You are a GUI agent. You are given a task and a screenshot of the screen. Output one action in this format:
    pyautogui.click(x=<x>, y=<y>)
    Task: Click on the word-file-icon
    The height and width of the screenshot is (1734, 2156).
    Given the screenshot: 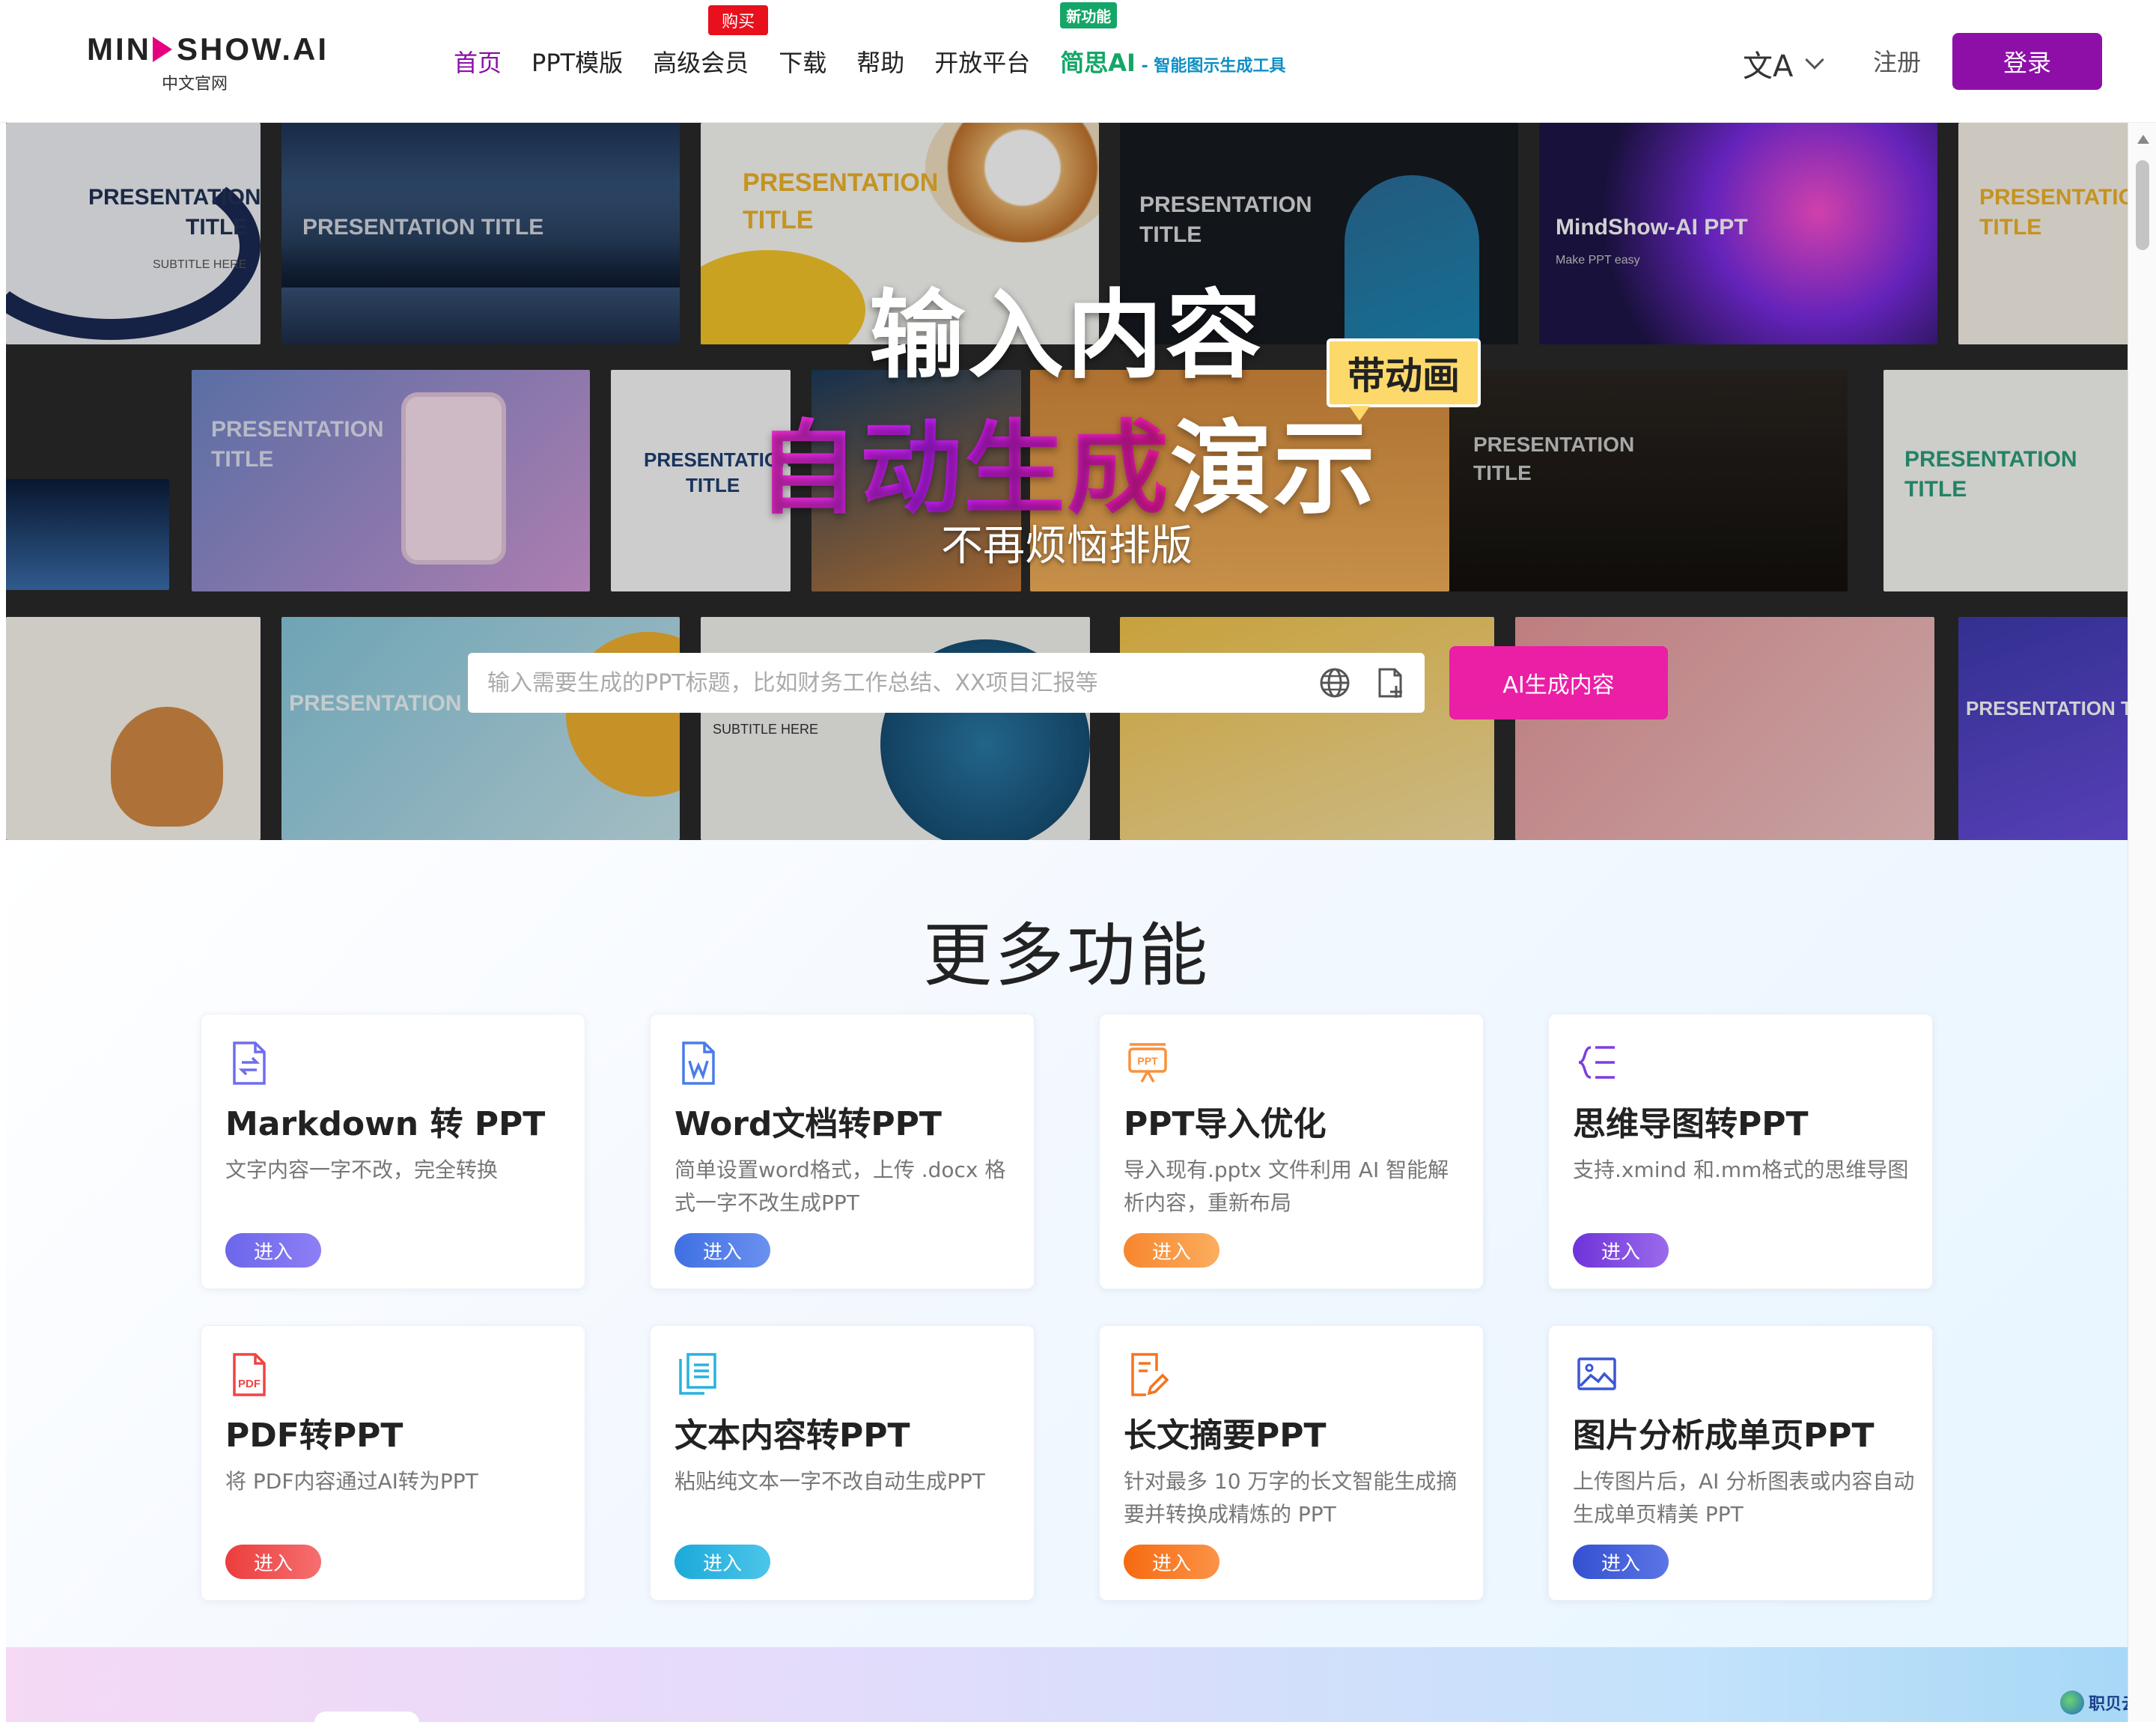 What is the action you would take?
    pyautogui.click(x=698, y=1063)
    